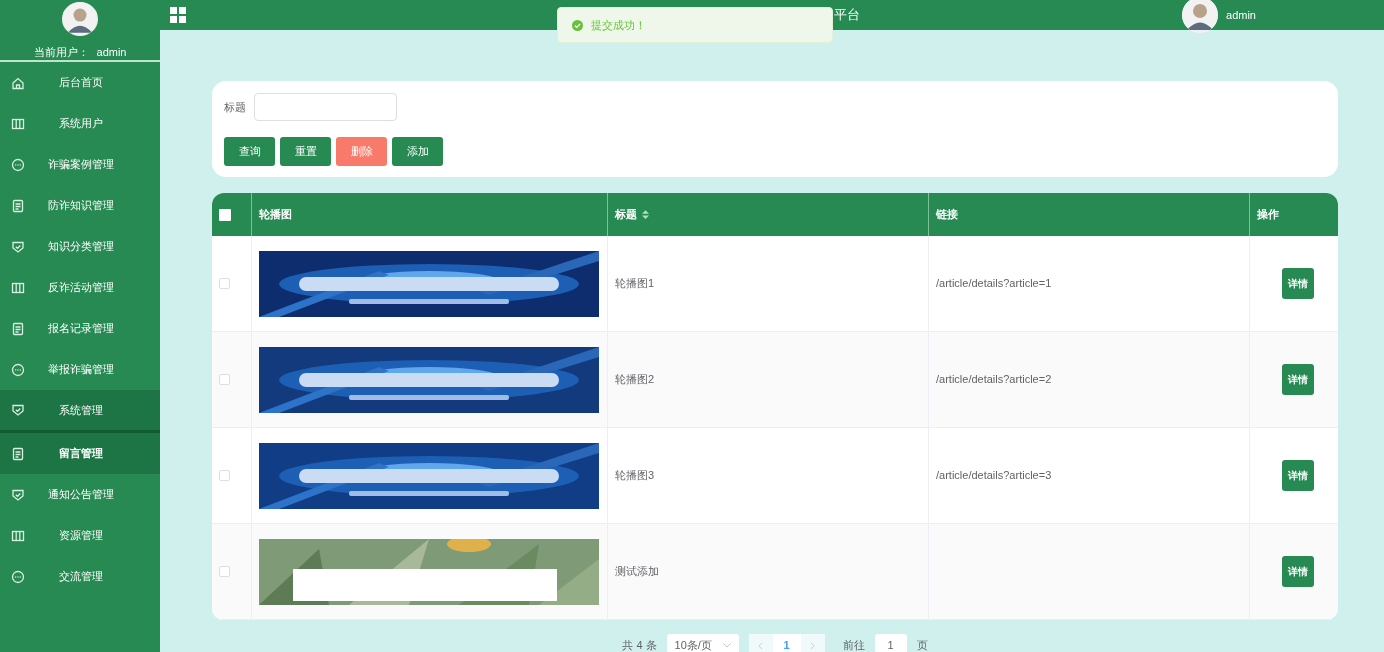 Image resolution: width=1384 pixels, height=652 pixels. Describe the element at coordinates (890, 643) in the screenshot. I see `page-input: 1` at that location.